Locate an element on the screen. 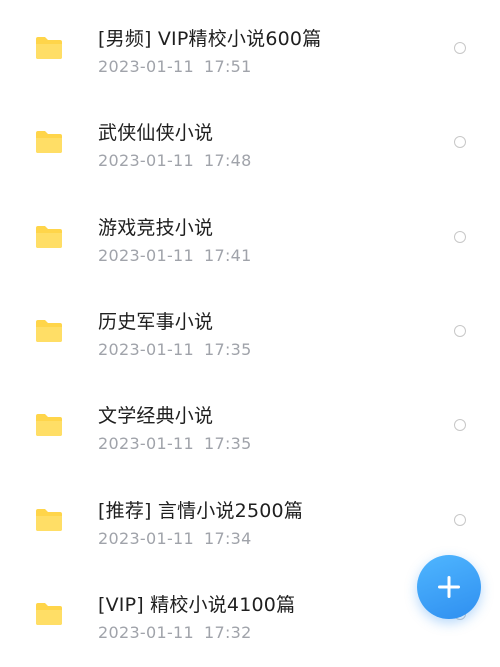 The height and width of the screenshot is (667, 500). folder-name: [VIP] 精校小说4100篇 is located at coordinates (197, 605).